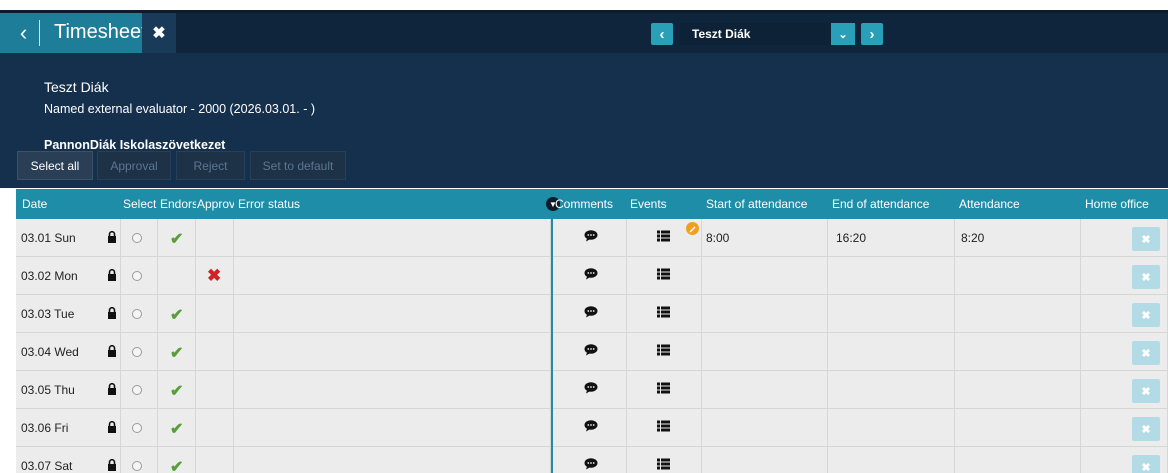  What do you see at coordinates (50, 352) in the screenshot?
I see `row-date: 03.04 Wed` at bounding box center [50, 352].